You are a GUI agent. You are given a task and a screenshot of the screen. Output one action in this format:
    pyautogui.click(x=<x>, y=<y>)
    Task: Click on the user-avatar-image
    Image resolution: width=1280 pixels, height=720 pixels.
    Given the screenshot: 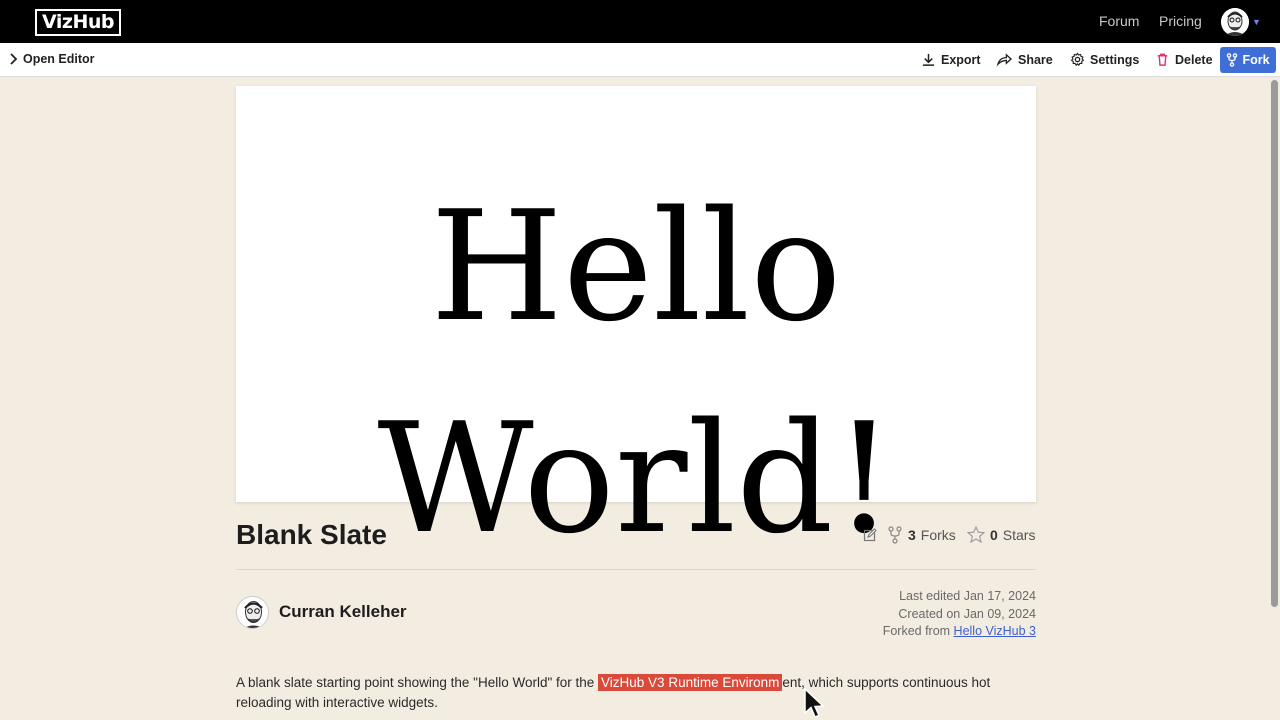 What is the action you would take?
    pyautogui.click(x=1235, y=22)
    